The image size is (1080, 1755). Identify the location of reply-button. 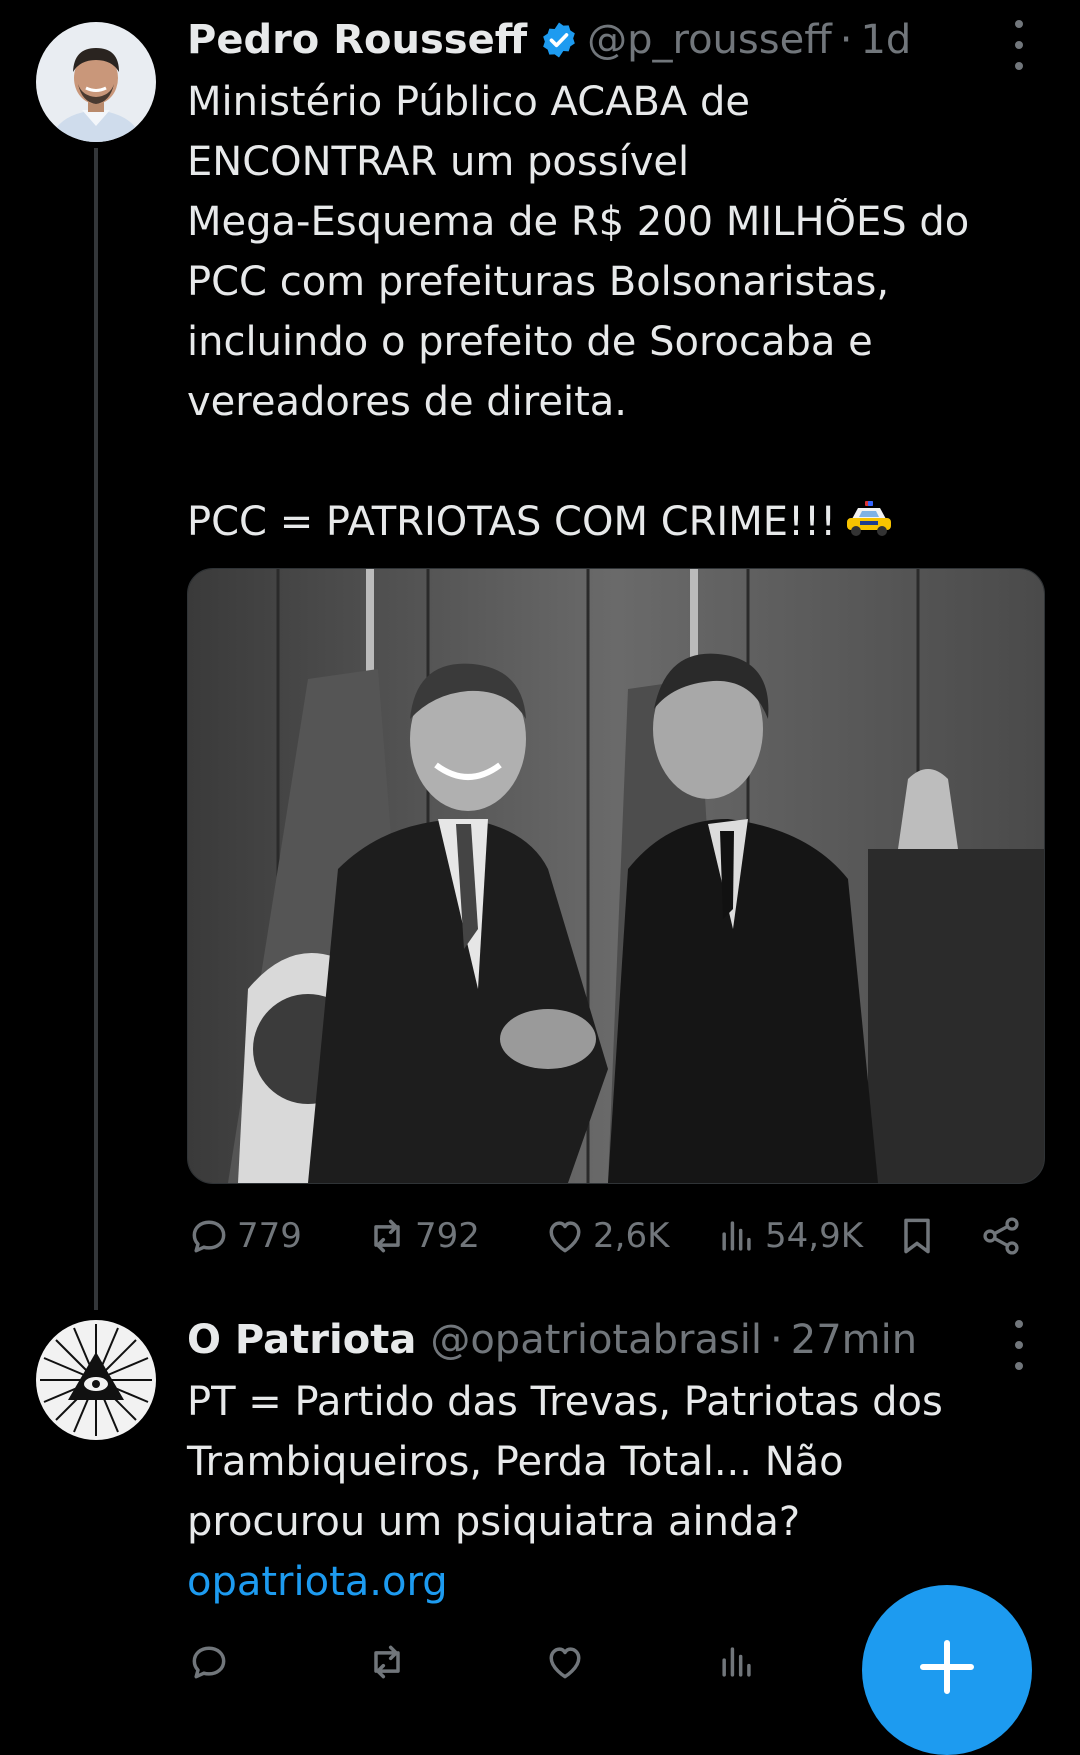
(209, 1662).